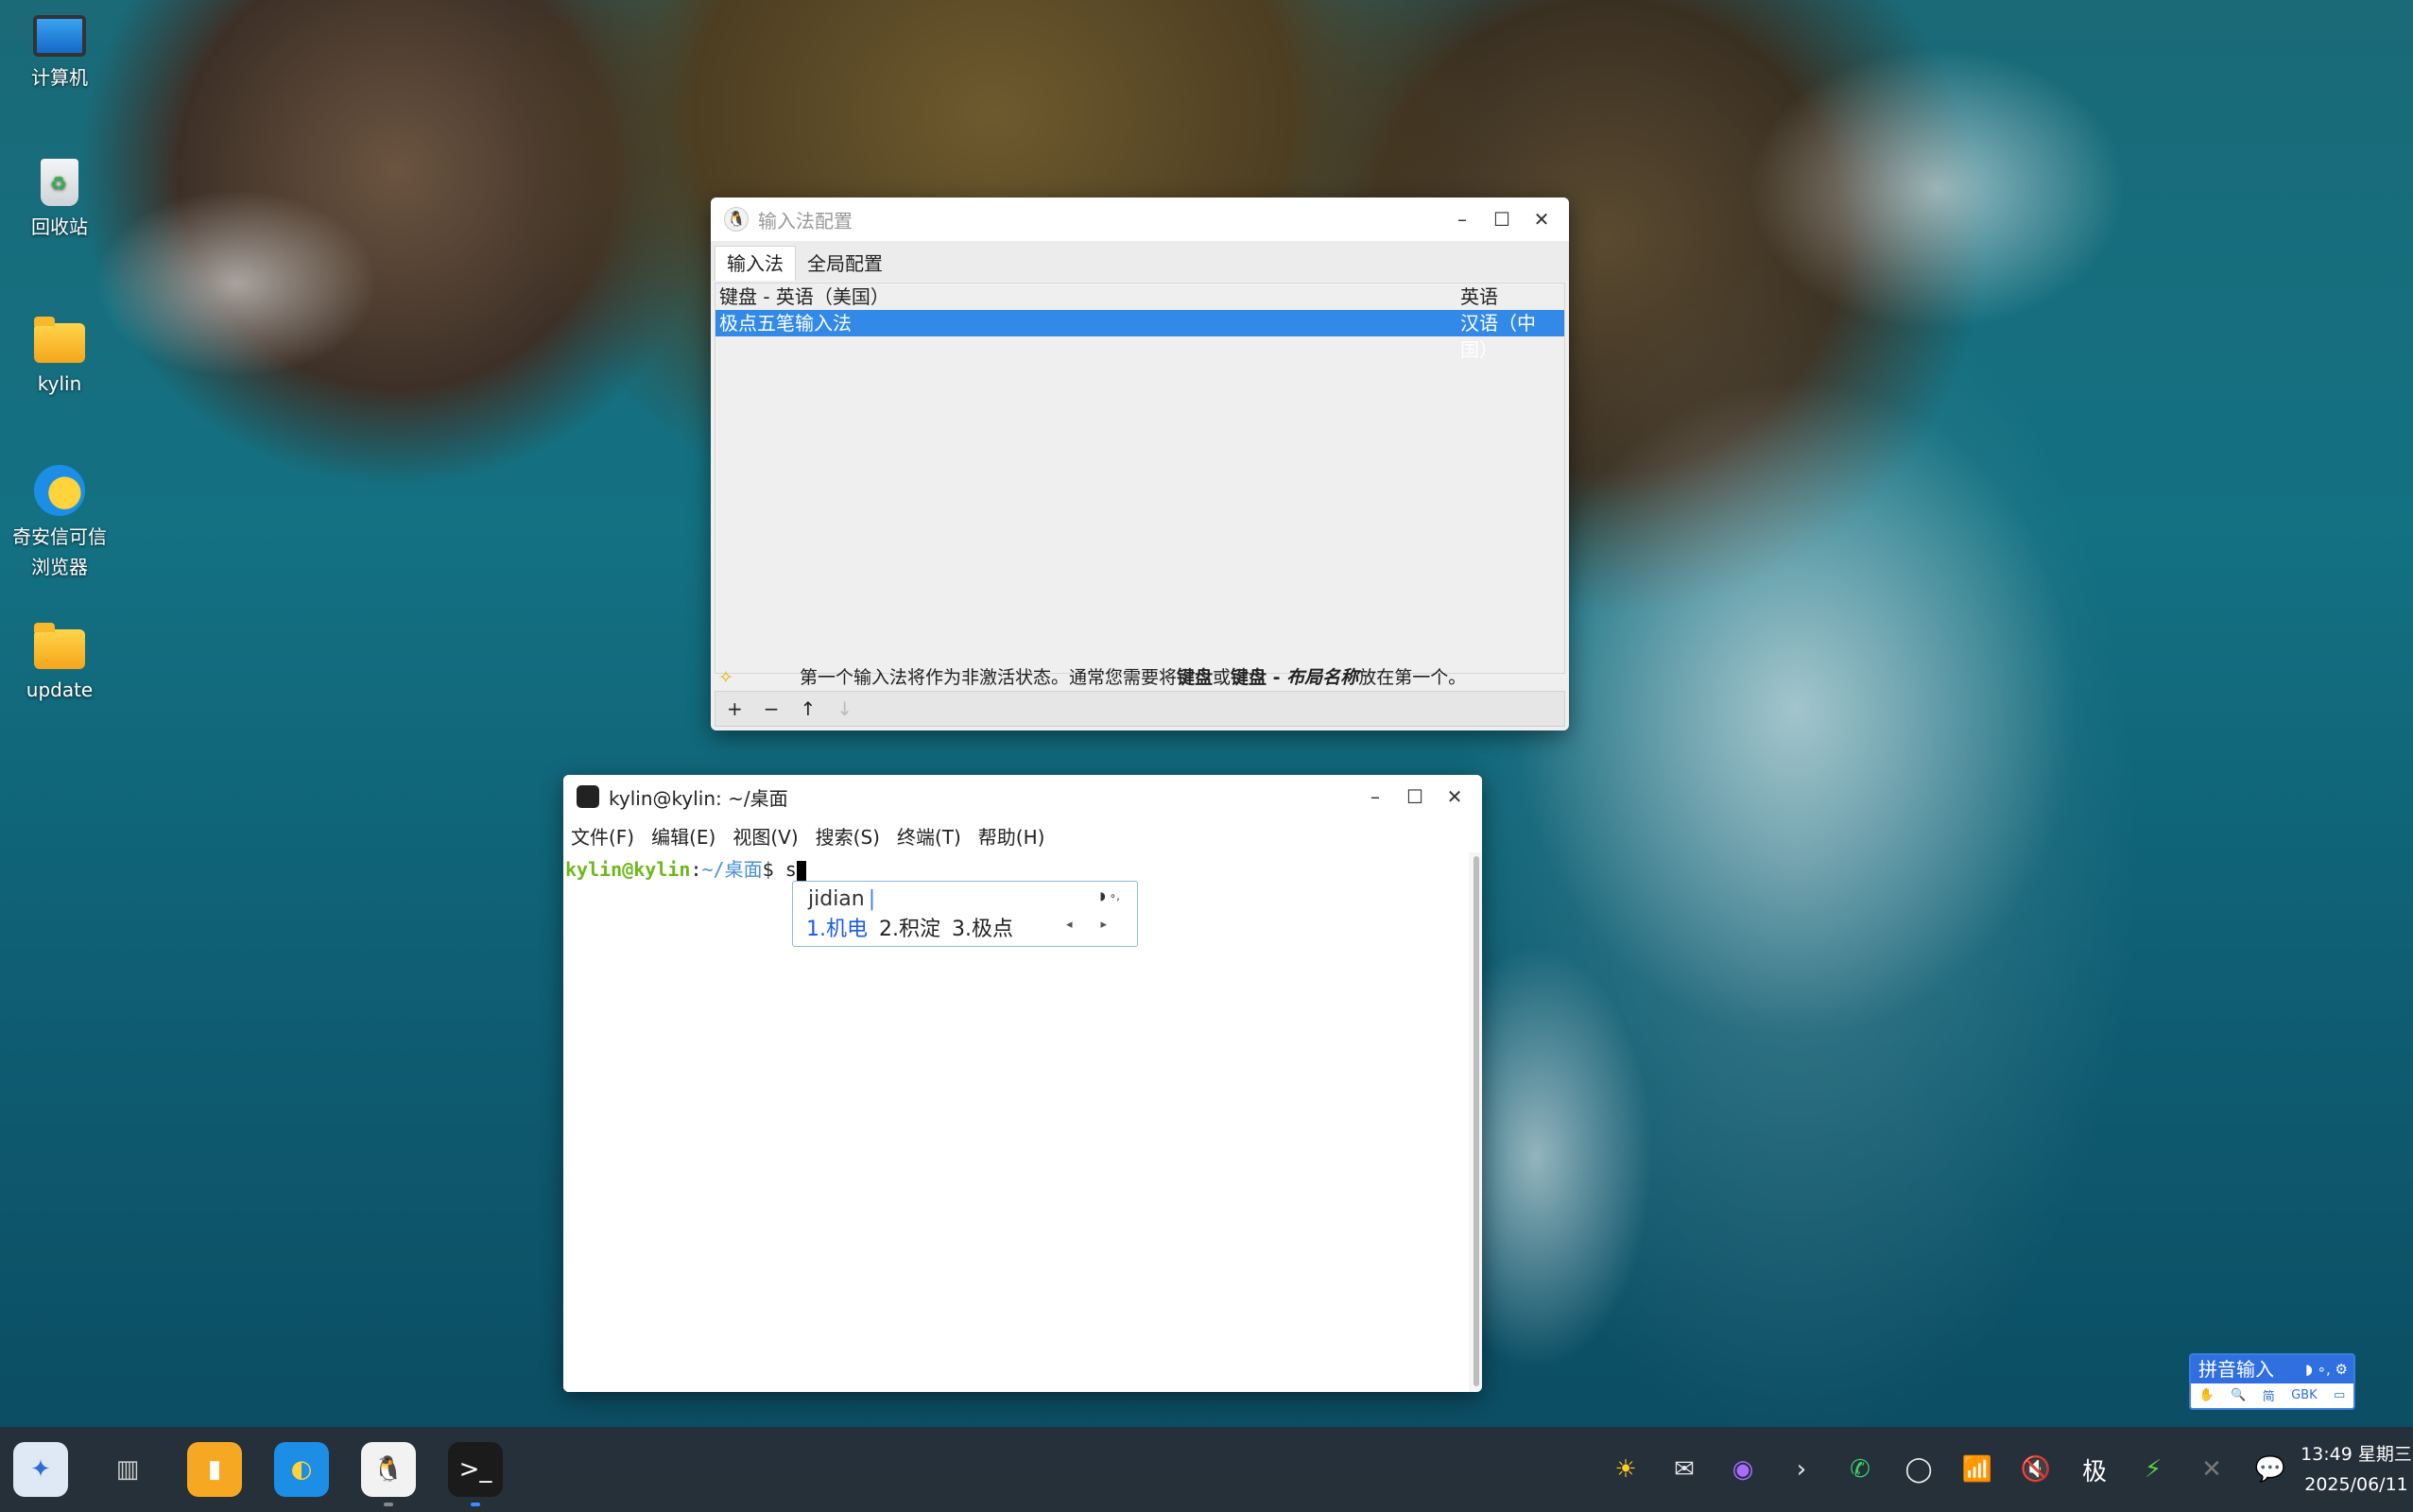  Describe the element at coordinates (982, 927) in the screenshot. I see `ime-candidate: 3.极点` at that location.